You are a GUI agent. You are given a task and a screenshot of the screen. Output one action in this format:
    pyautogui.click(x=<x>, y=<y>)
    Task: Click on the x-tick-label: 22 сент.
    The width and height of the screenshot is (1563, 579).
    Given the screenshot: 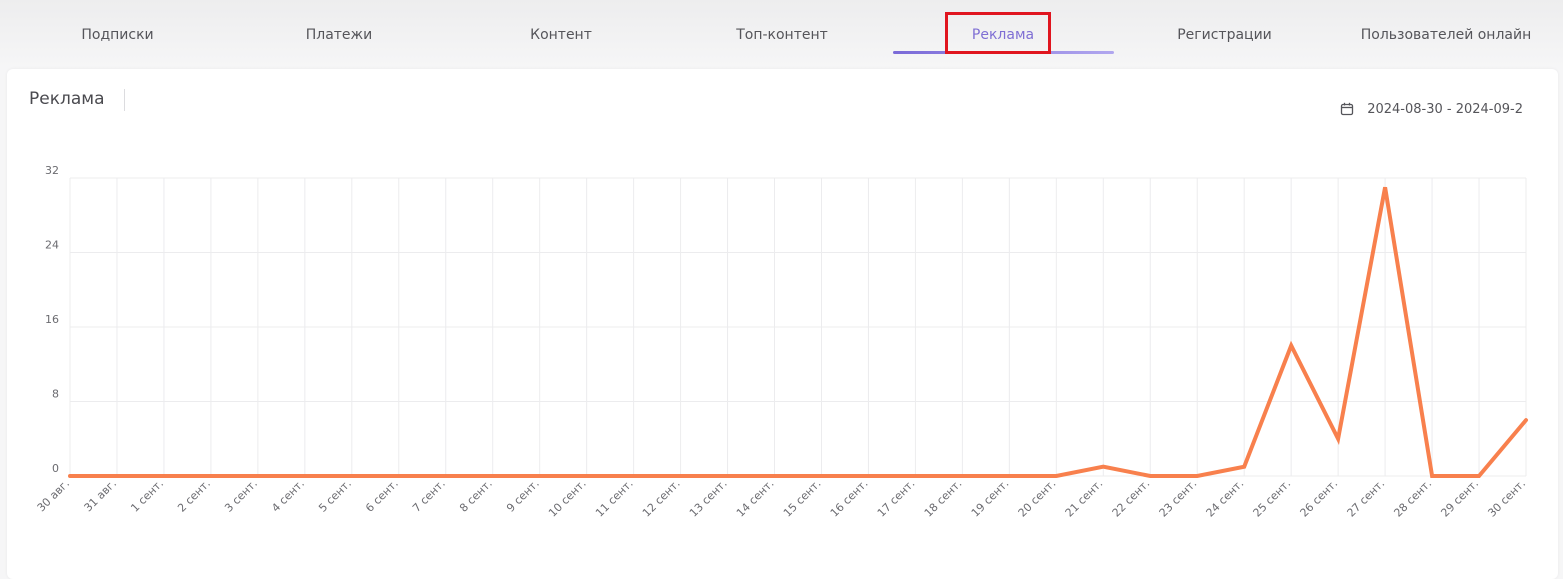 What is the action you would take?
    pyautogui.click(x=1131, y=498)
    